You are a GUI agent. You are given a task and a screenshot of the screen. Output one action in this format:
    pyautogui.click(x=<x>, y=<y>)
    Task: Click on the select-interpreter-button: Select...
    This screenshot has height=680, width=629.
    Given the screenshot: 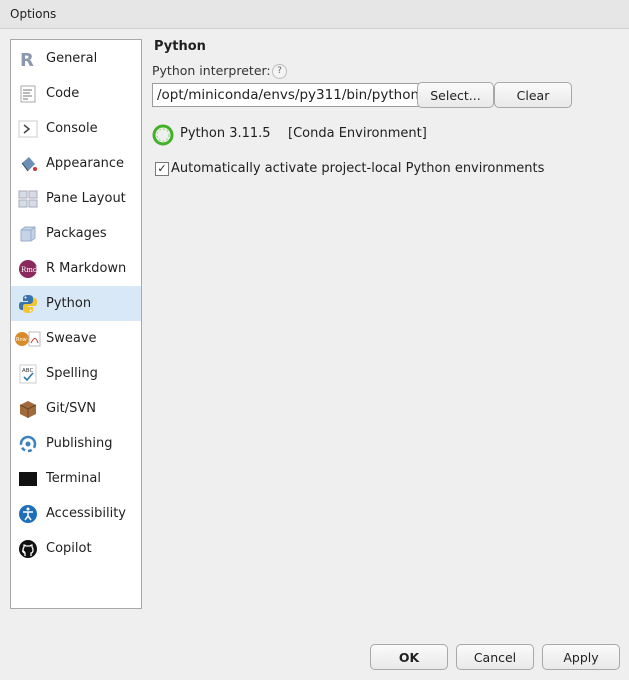 What is the action you would take?
    pyautogui.click(x=455, y=95)
    